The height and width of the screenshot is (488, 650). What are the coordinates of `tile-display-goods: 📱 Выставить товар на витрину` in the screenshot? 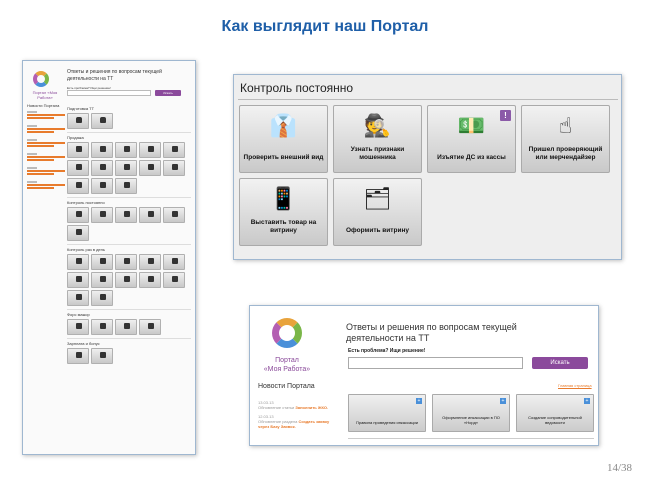 It's located at (283, 212).